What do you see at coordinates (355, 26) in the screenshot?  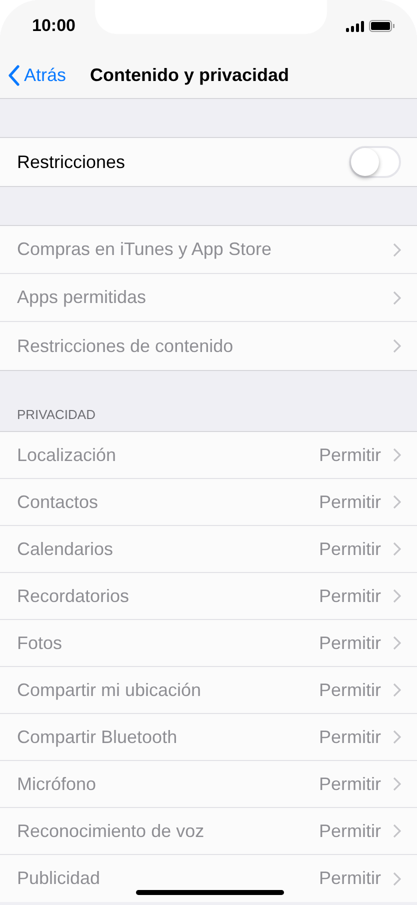 I see `signal-icon` at bounding box center [355, 26].